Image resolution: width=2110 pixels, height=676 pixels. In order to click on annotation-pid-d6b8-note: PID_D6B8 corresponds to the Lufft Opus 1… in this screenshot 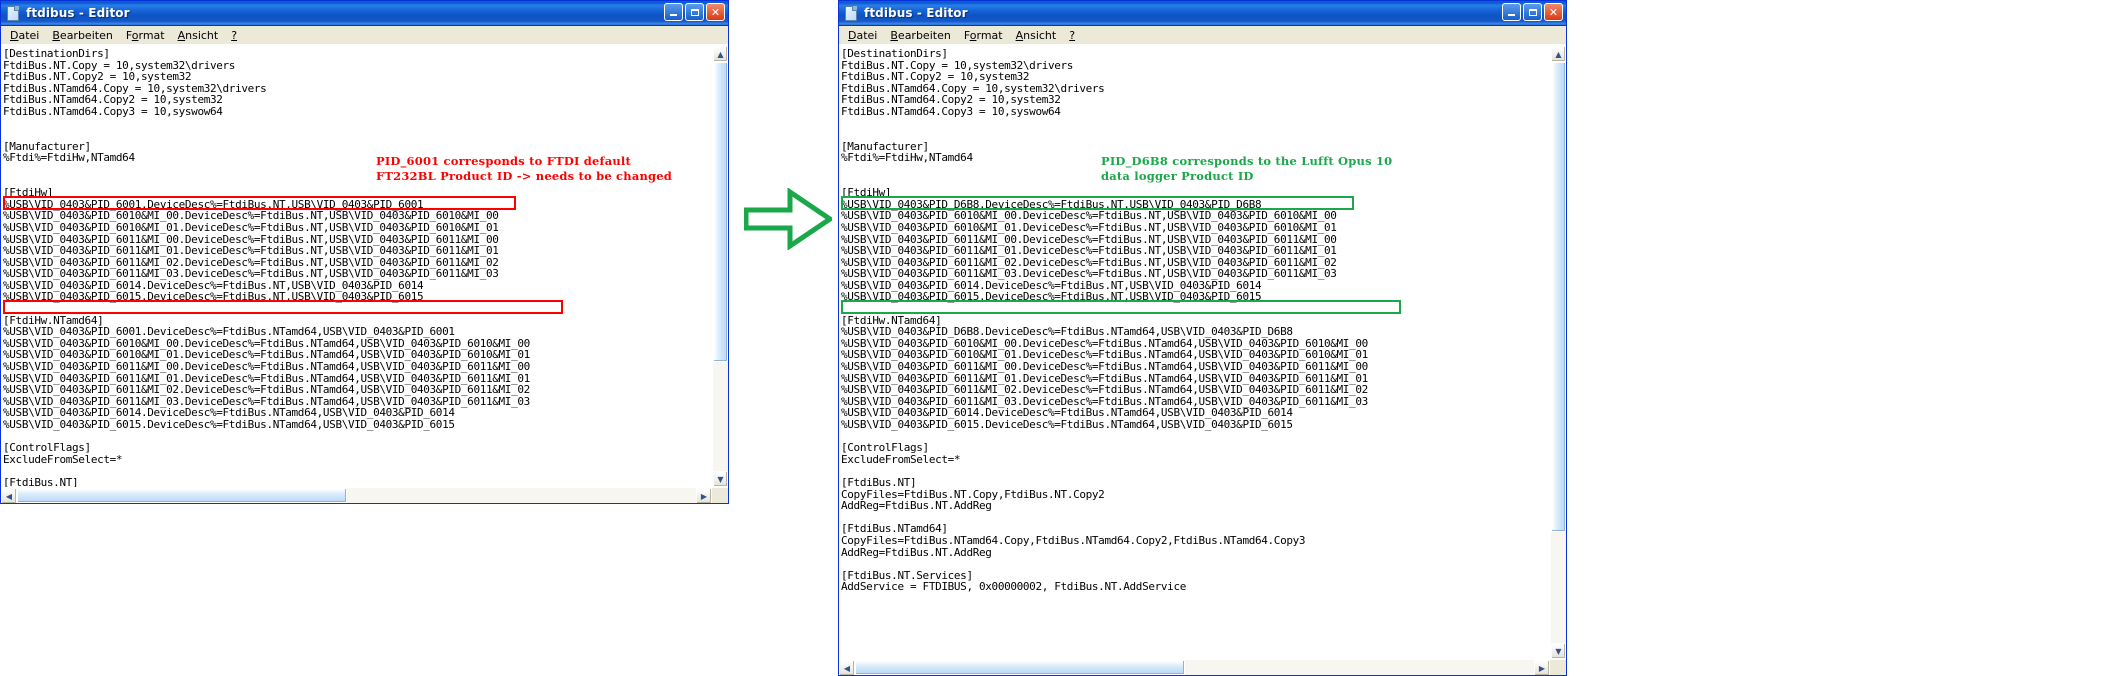, I will do `click(1247, 168)`.